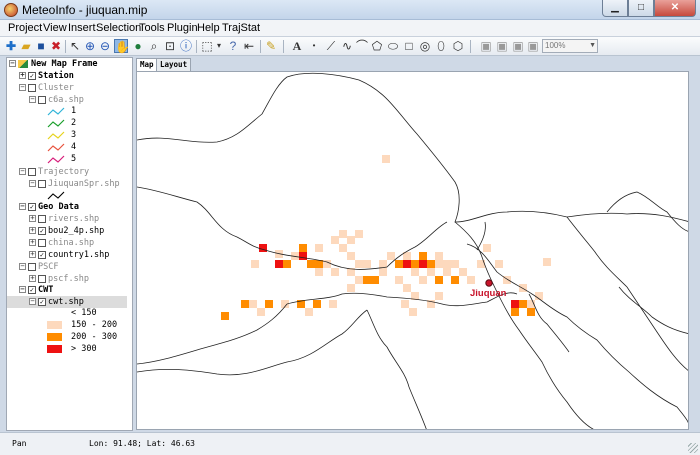 This screenshot has width=700, height=455. What do you see at coordinates (271, 46) in the screenshot?
I see `edit-icon: ✎` at bounding box center [271, 46].